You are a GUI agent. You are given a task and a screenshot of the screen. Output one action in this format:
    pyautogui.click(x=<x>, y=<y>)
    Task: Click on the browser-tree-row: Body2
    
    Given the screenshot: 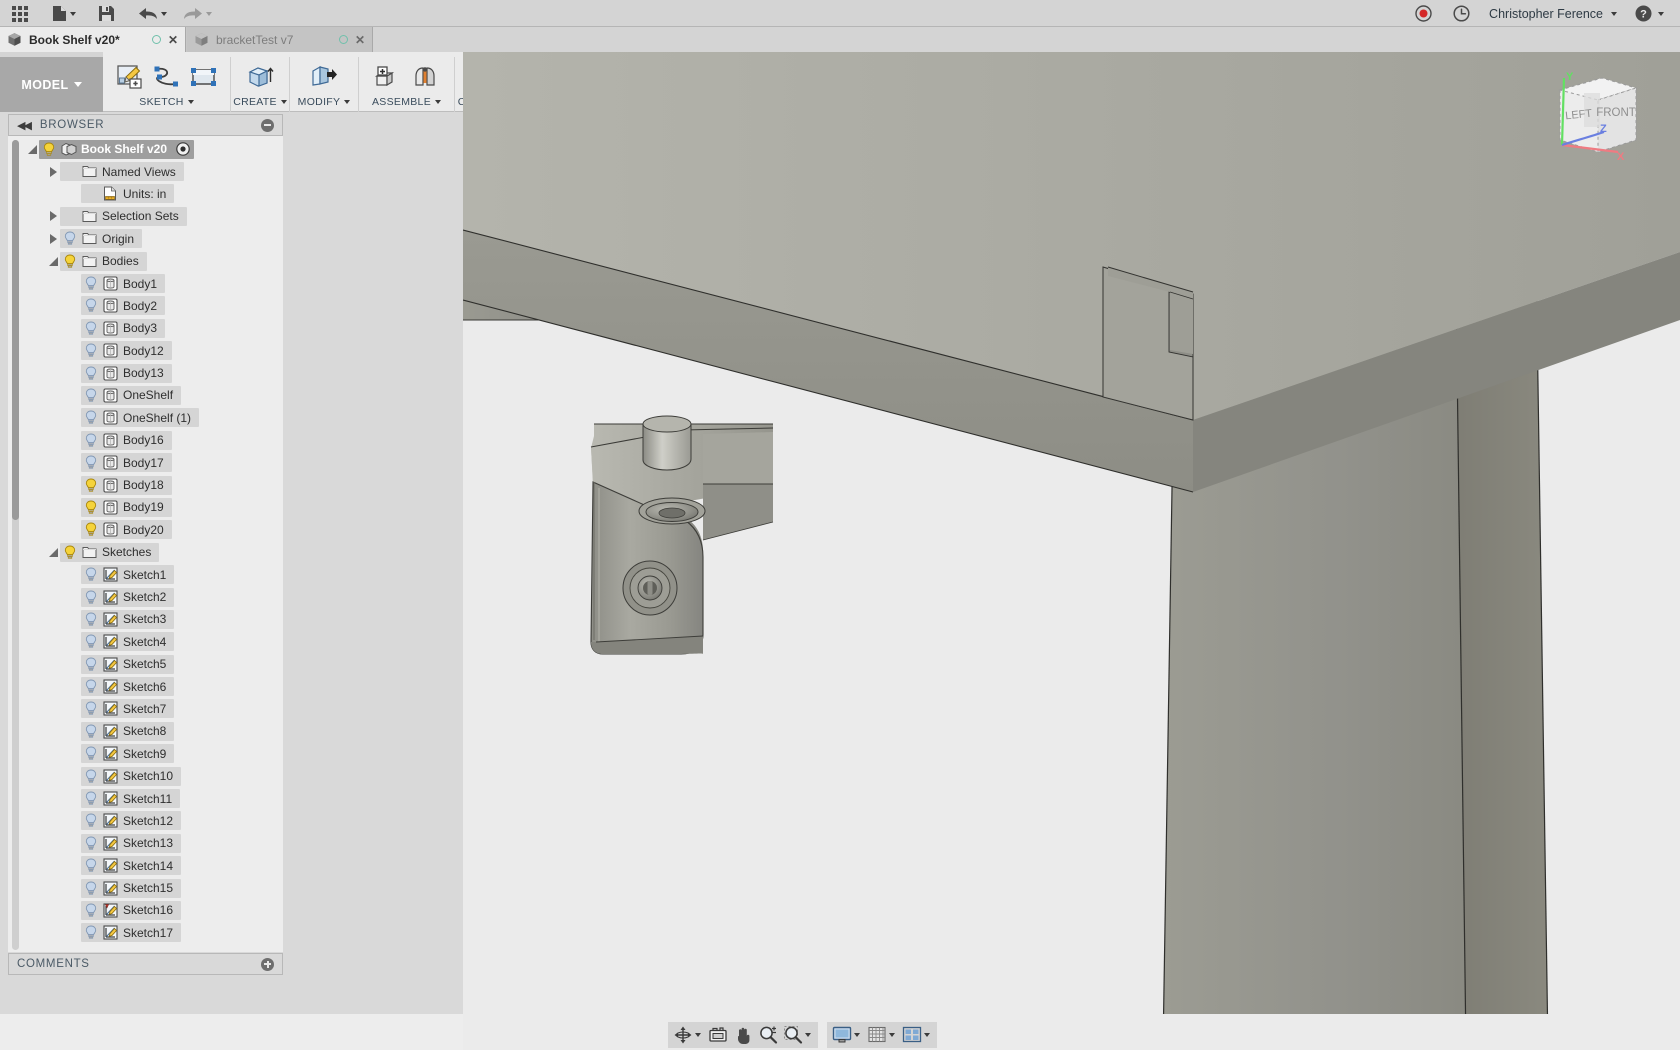 What is the action you would take?
    pyautogui.click(x=154, y=306)
    